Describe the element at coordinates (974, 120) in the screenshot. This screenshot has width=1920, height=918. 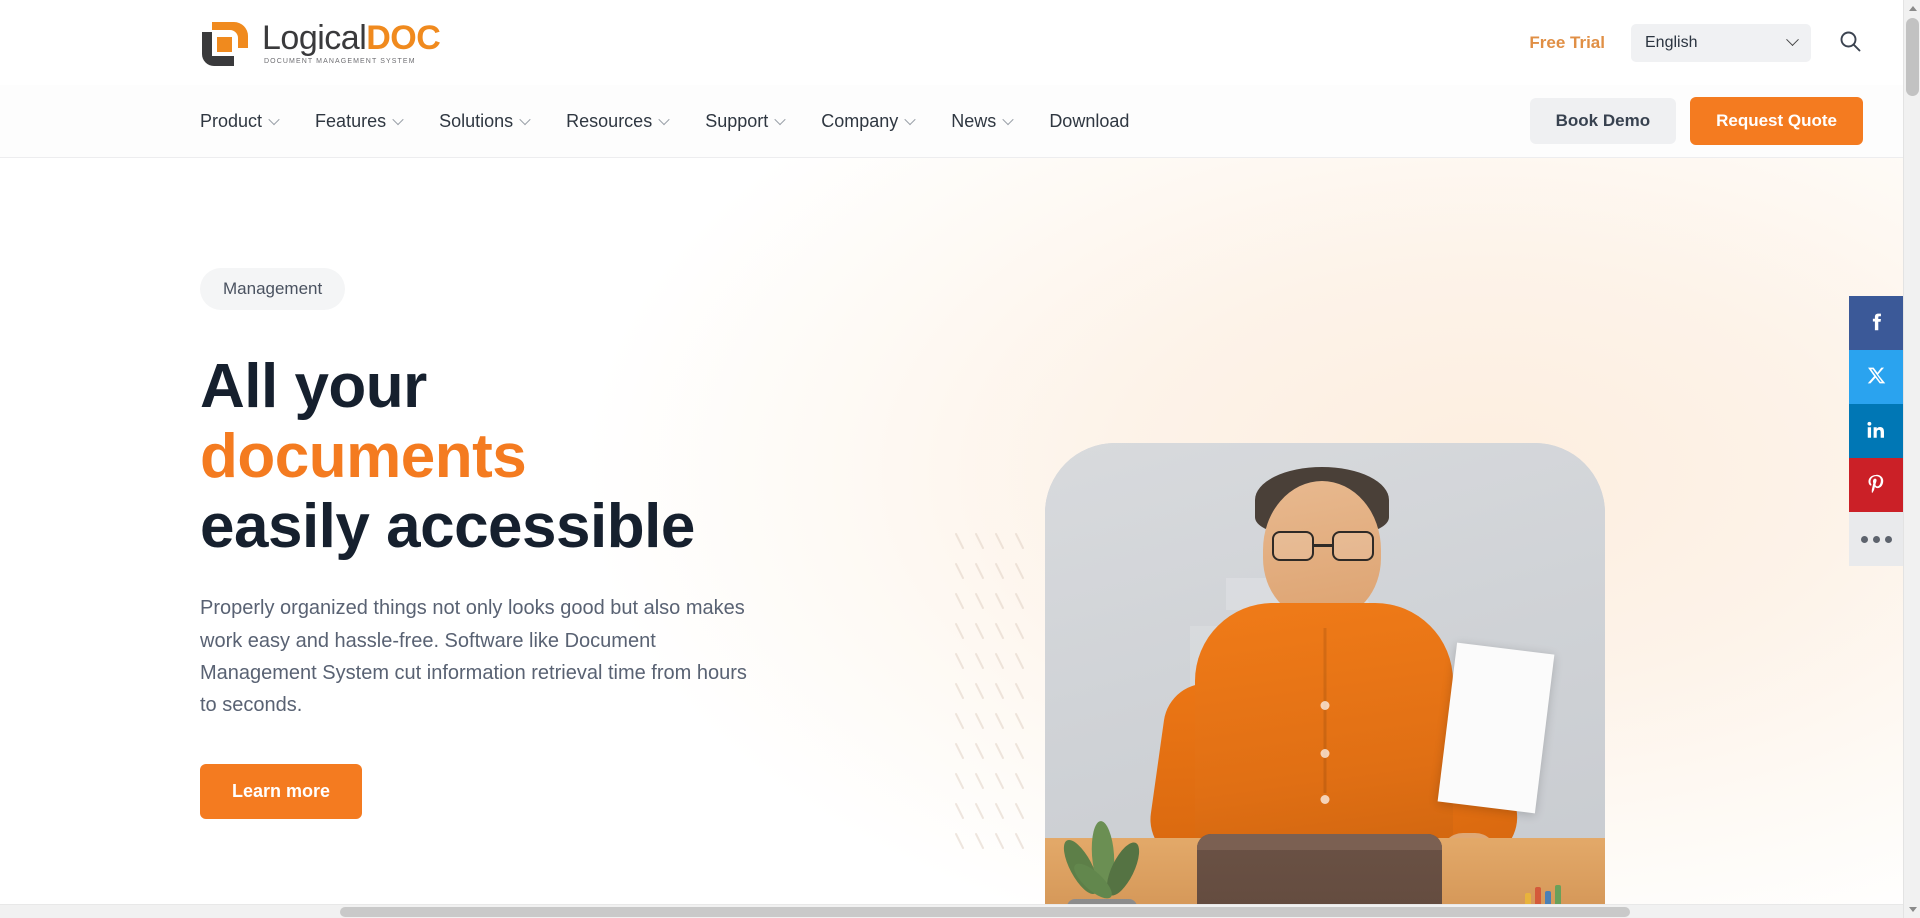
I see `nav-item-label: News` at that location.